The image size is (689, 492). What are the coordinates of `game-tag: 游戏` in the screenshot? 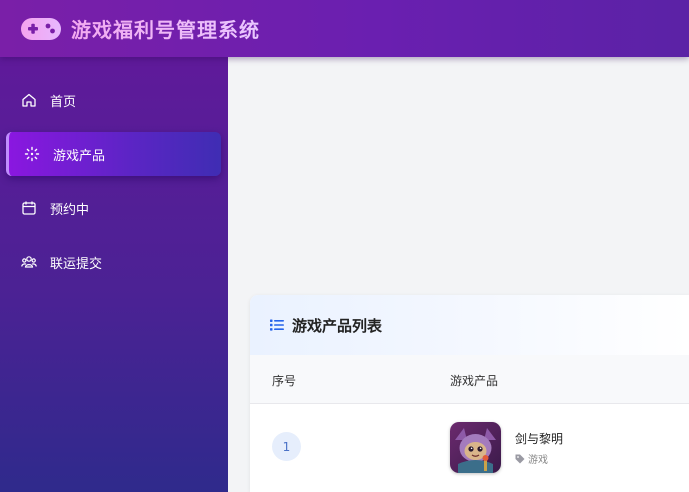 It's located at (531, 458).